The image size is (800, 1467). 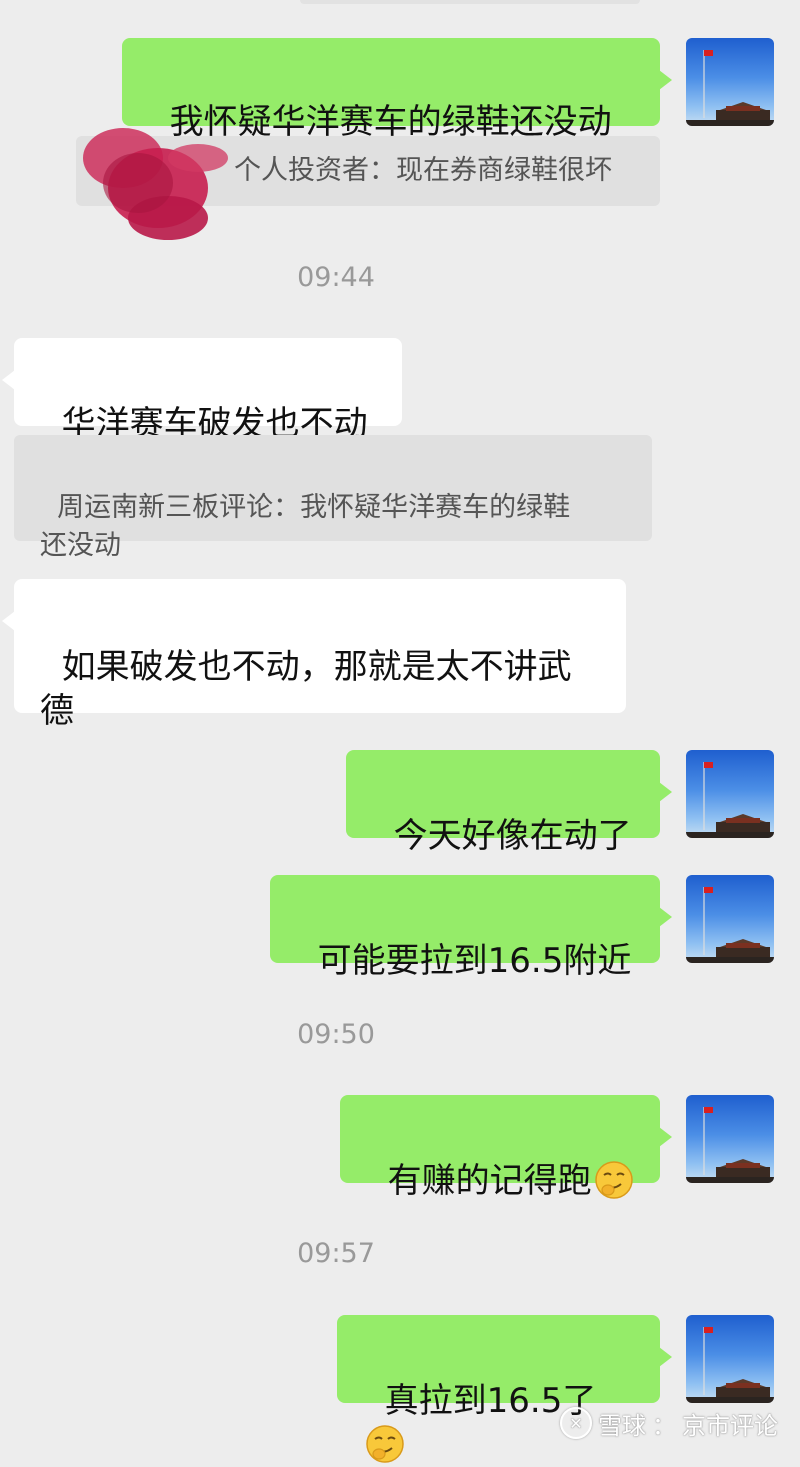 What do you see at coordinates (202, 391) in the screenshot?
I see `message-bubble-incoming: 华洋赛车破发也不动` at bounding box center [202, 391].